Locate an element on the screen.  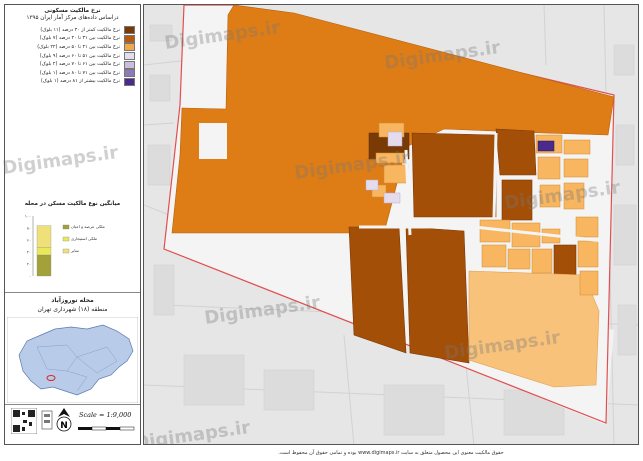
legend-label: نرخ مالکیت بین ۴۱ تا ۵۰ درصد (۲۲ بلوک) is located at coordinates (78, 47).